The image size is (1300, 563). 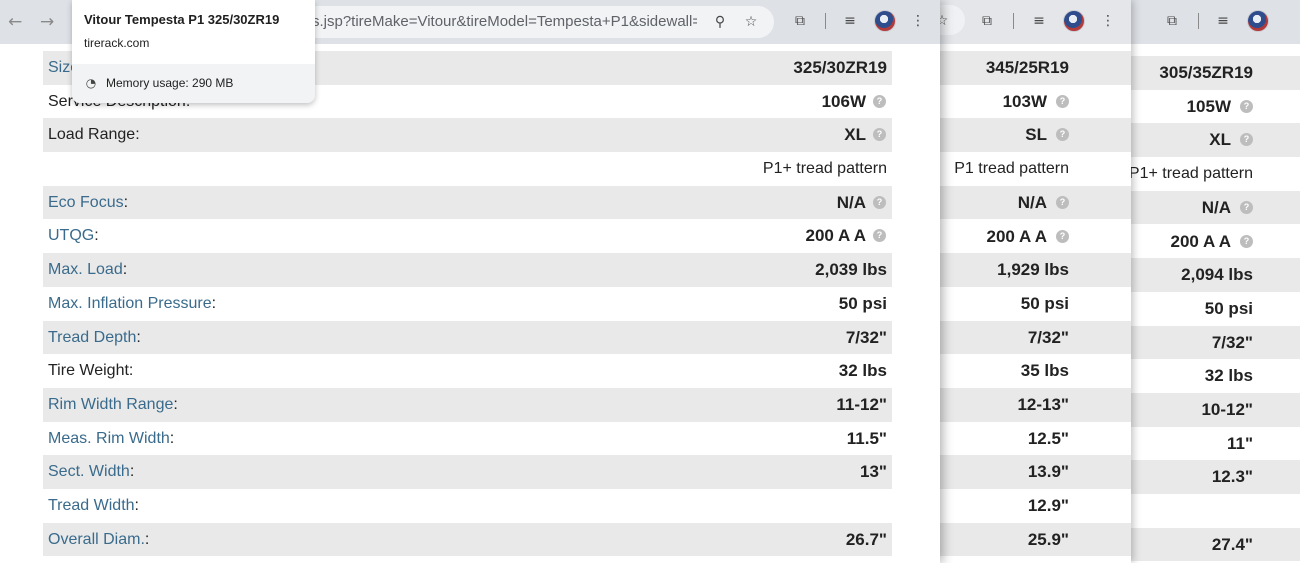 I want to click on compare-value: 12.9", so click(x=1048, y=506).